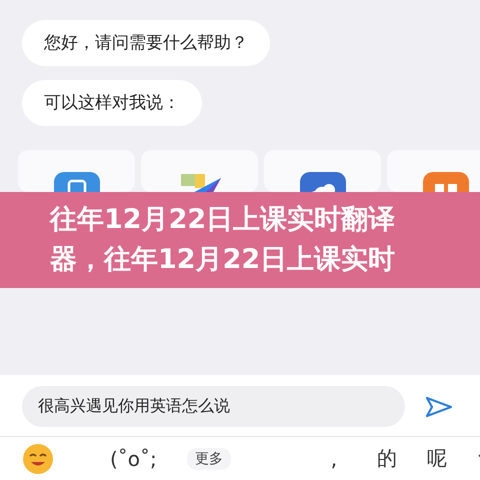 This screenshot has width=480, height=480. What do you see at coordinates (208, 459) in the screenshot?
I see `more-chip: 更多` at bounding box center [208, 459].